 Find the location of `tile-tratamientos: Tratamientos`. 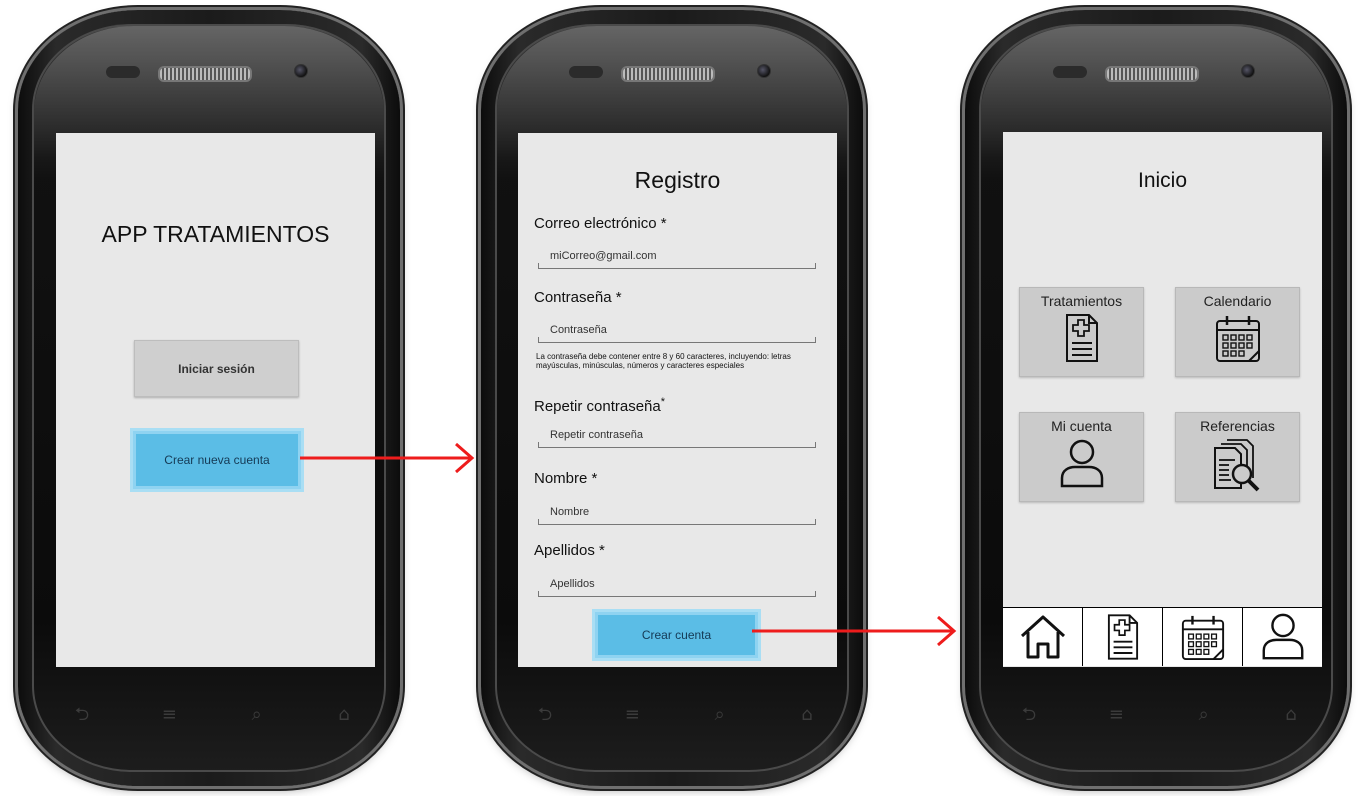

tile-tratamientos: Tratamientos is located at coordinates (1081, 332).